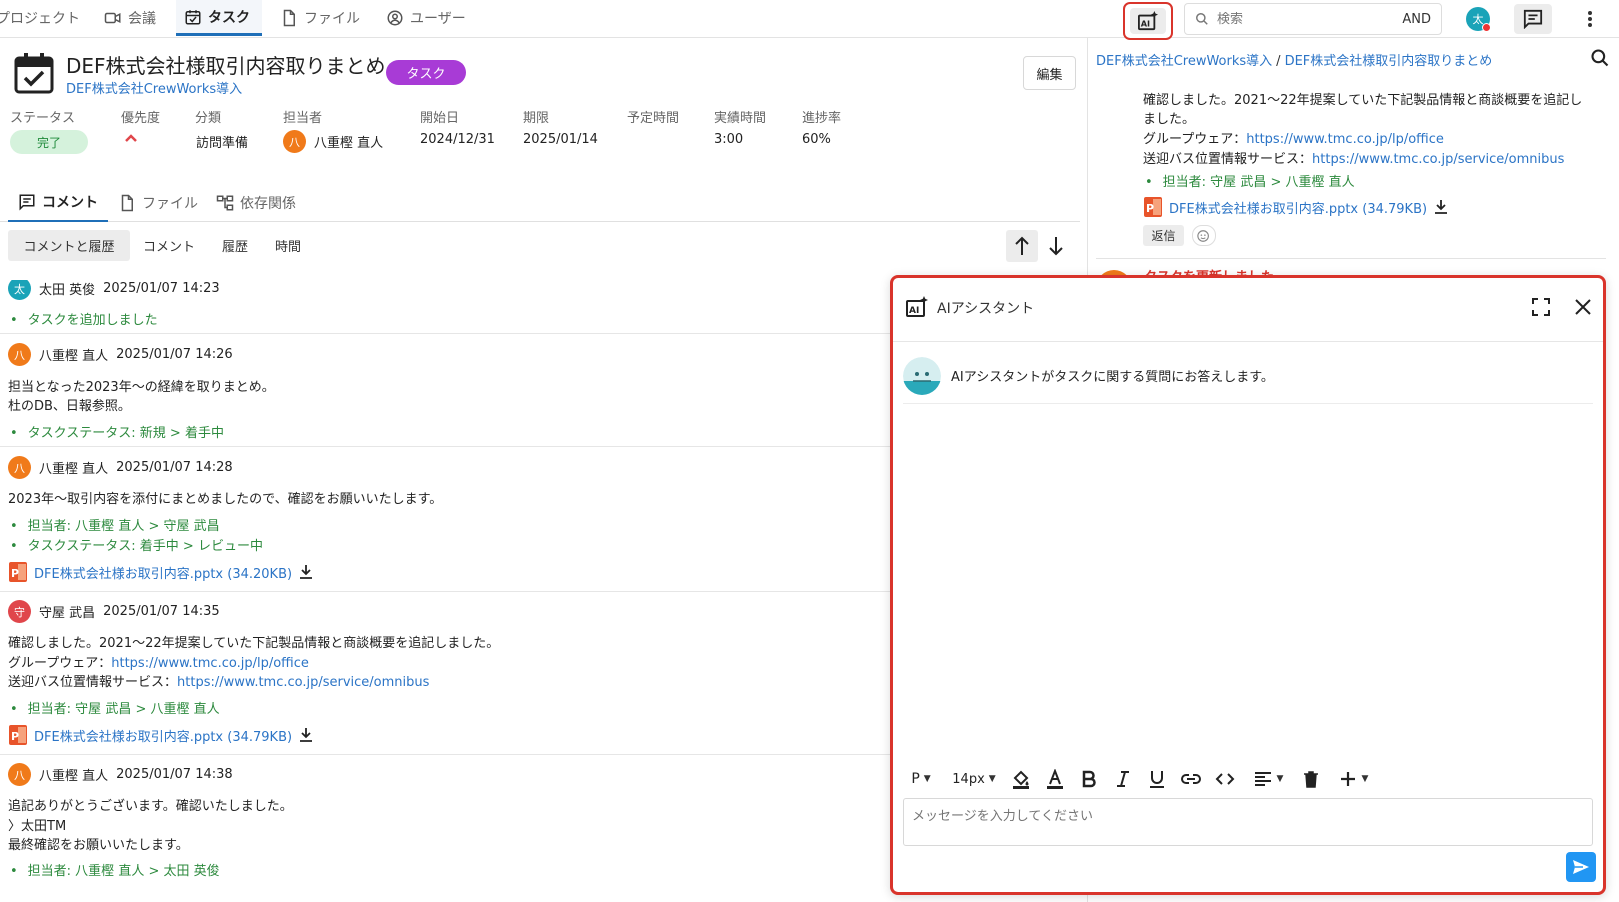 This screenshot has width=1619, height=902. What do you see at coordinates (154, 87) in the screenshot?
I see `project-link: DEF株式会社CrewWorks導入` at bounding box center [154, 87].